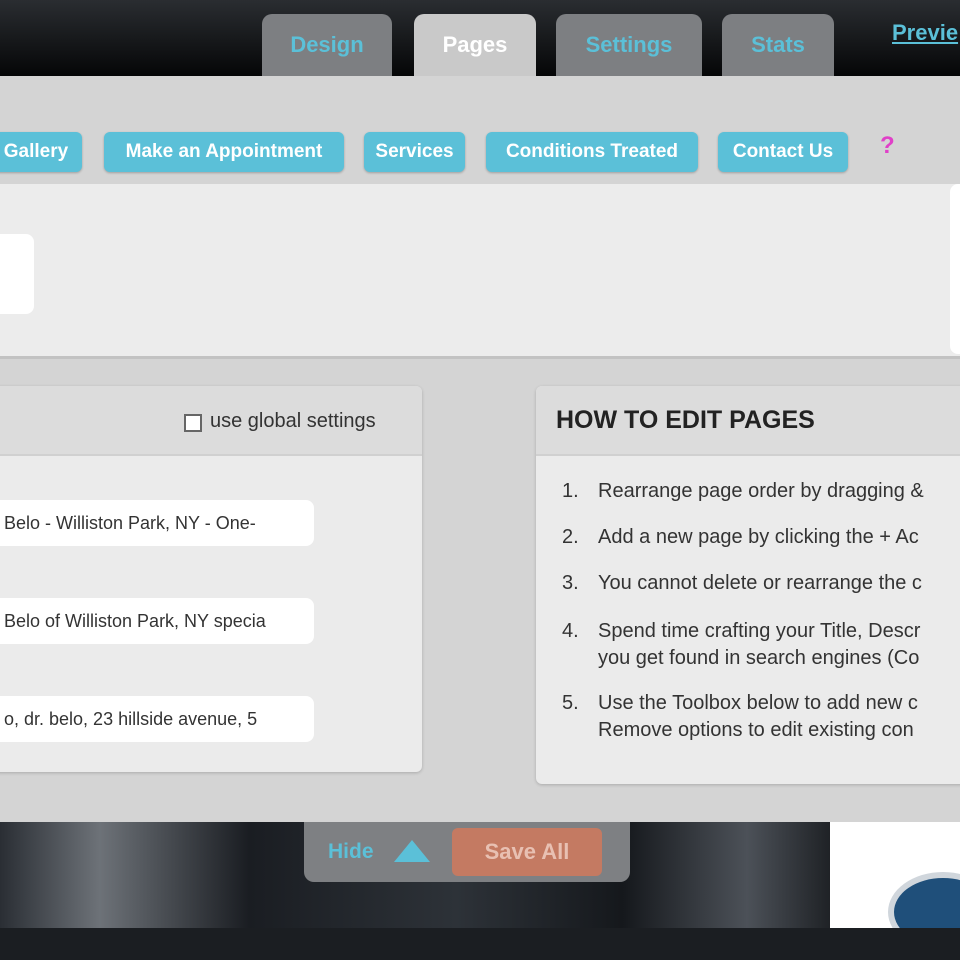 This screenshot has height=960, width=960. I want to click on panel-control-bar: Hide Save All, so click(467, 852).